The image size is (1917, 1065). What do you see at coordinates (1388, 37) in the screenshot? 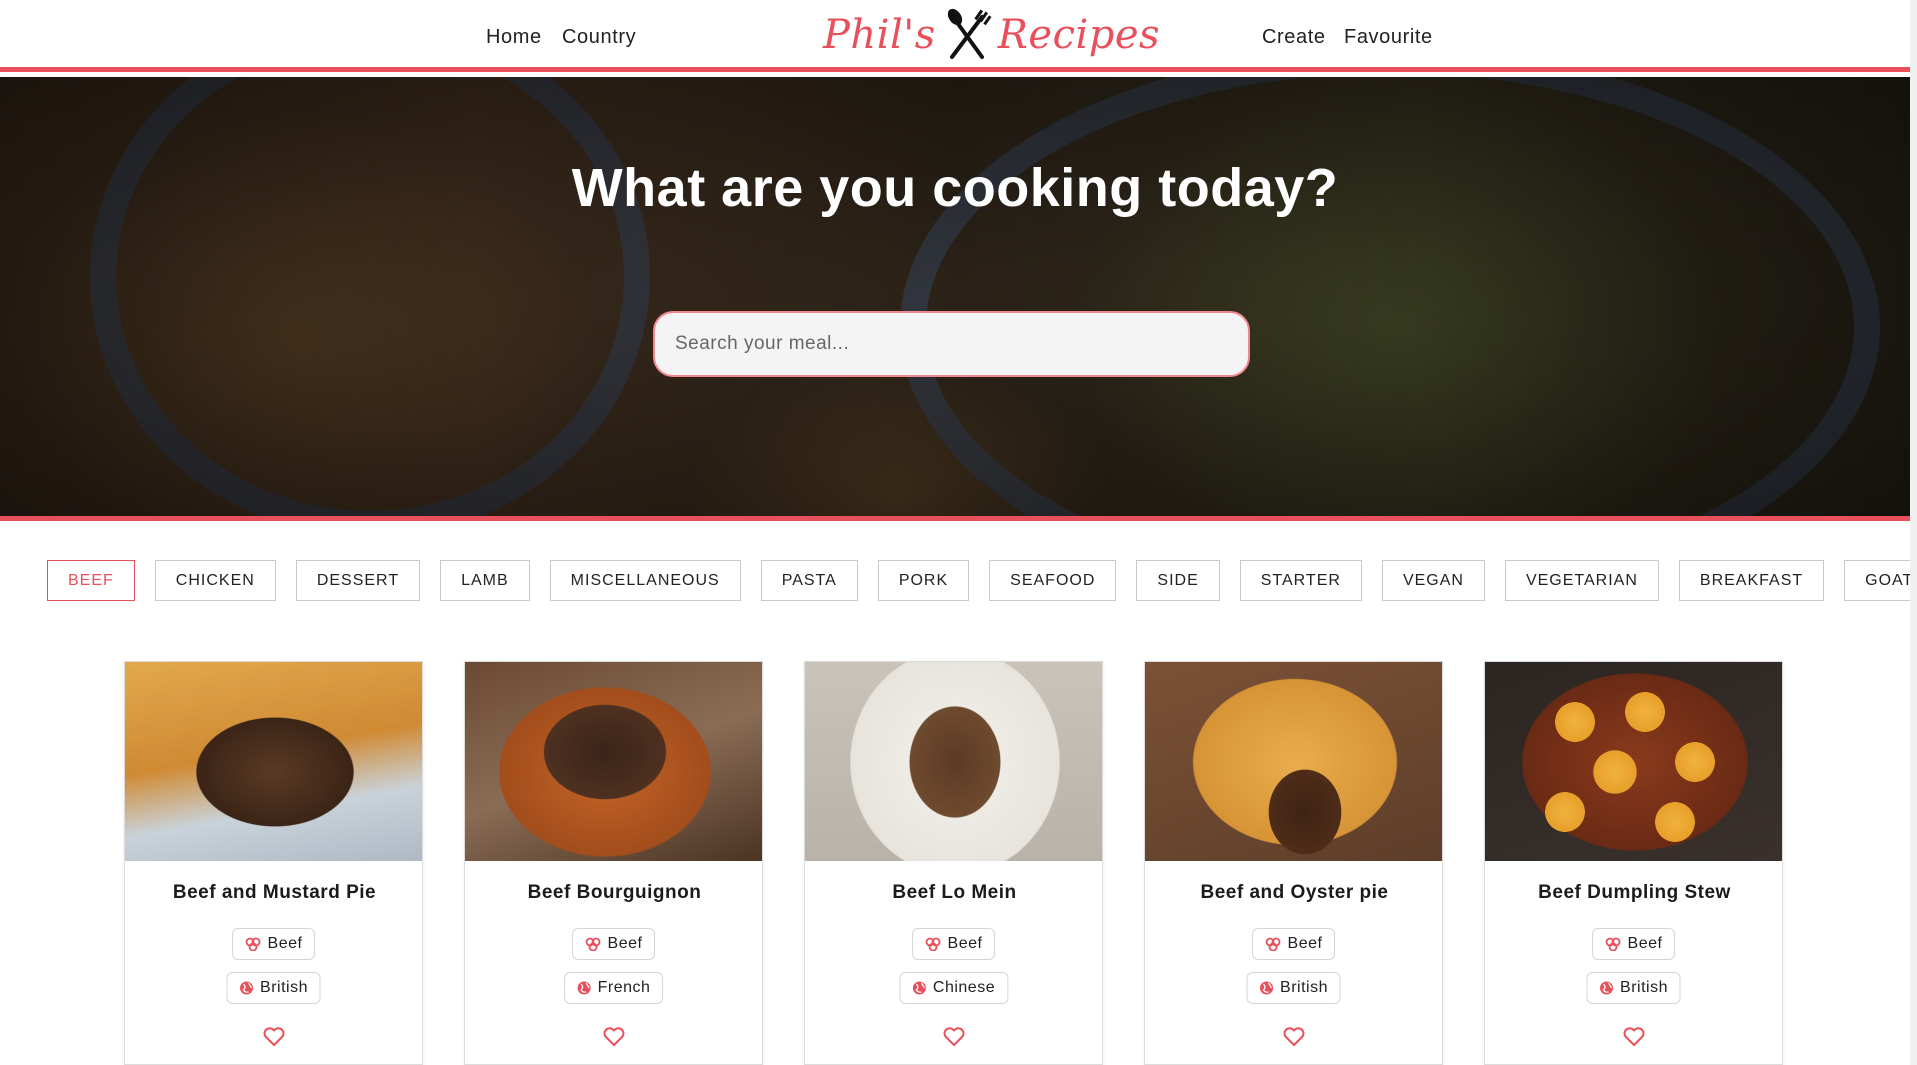
I see `nav-favourite-link: Favourite` at bounding box center [1388, 37].